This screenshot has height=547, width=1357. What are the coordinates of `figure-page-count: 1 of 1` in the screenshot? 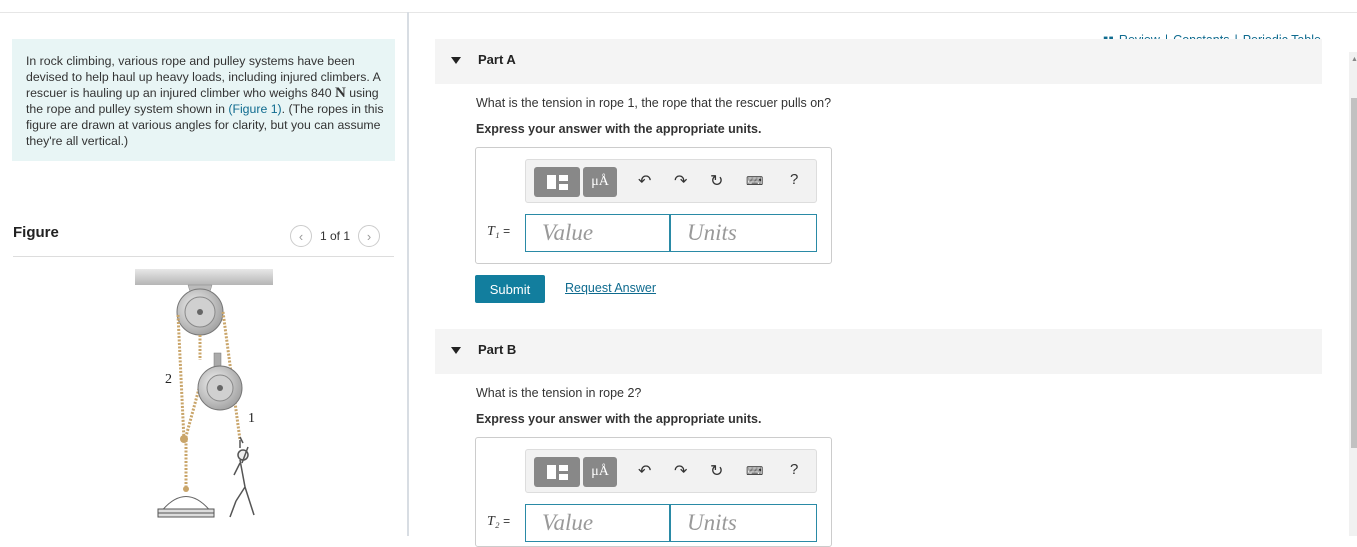 It's located at (335, 236).